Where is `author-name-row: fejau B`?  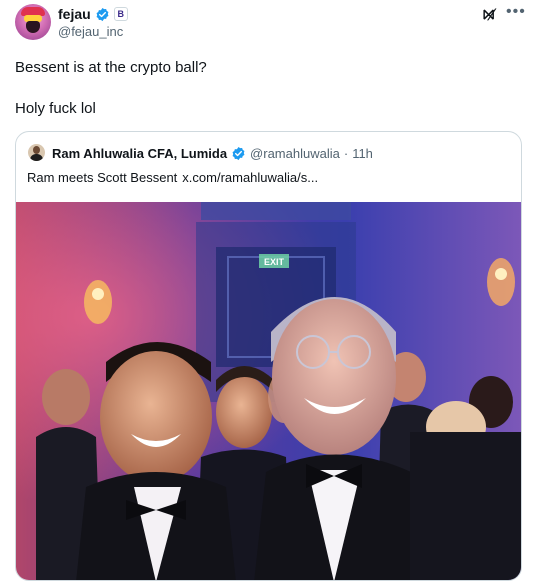 author-name-row: fejau B is located at coordinates (93, 14).